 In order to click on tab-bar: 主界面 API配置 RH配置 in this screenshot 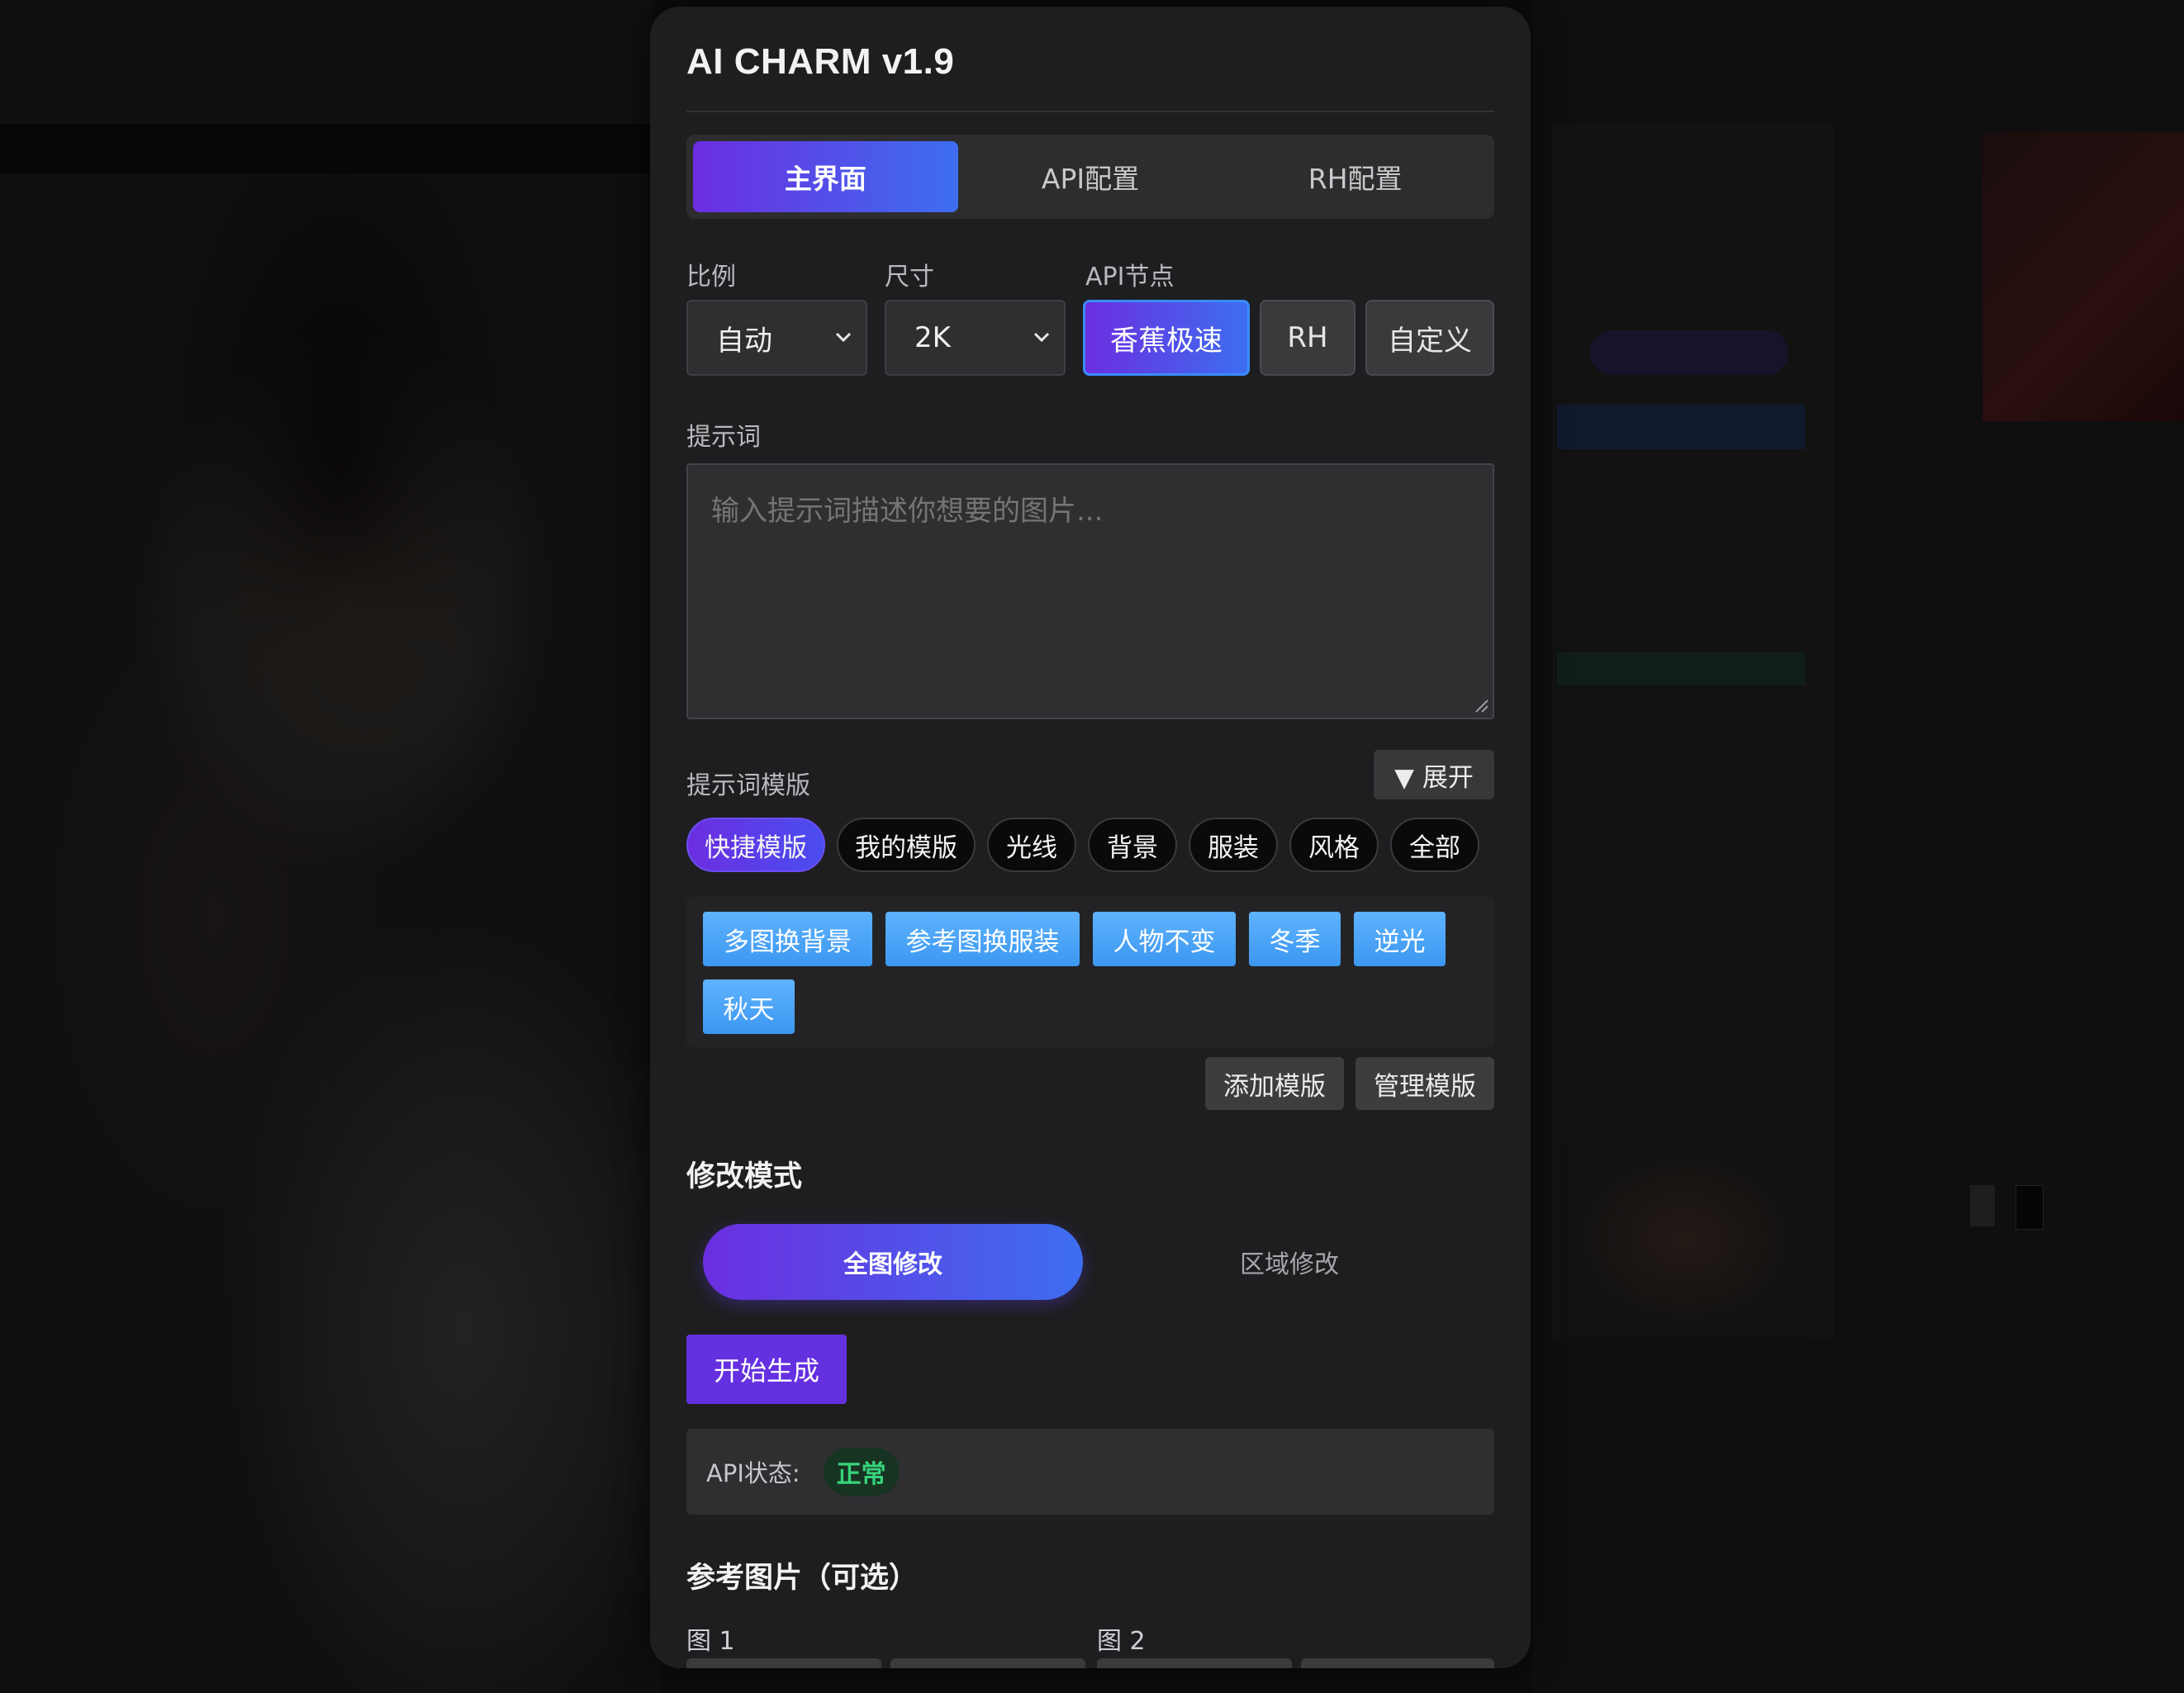, I will do `click(1090, 177)`.